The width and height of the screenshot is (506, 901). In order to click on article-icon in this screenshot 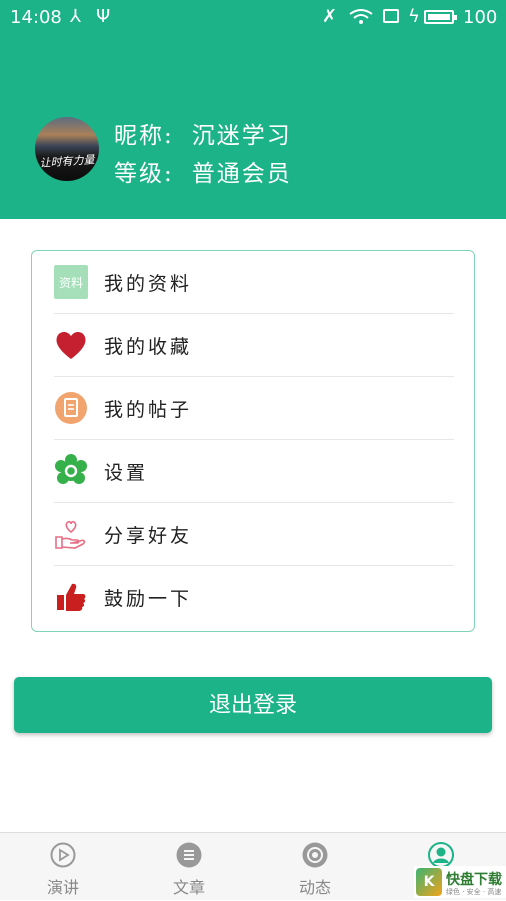, I will do `click(189, 855)`.